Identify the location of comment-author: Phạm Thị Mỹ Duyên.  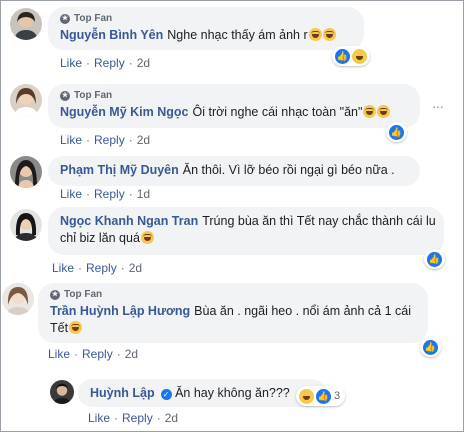
(119, 170).